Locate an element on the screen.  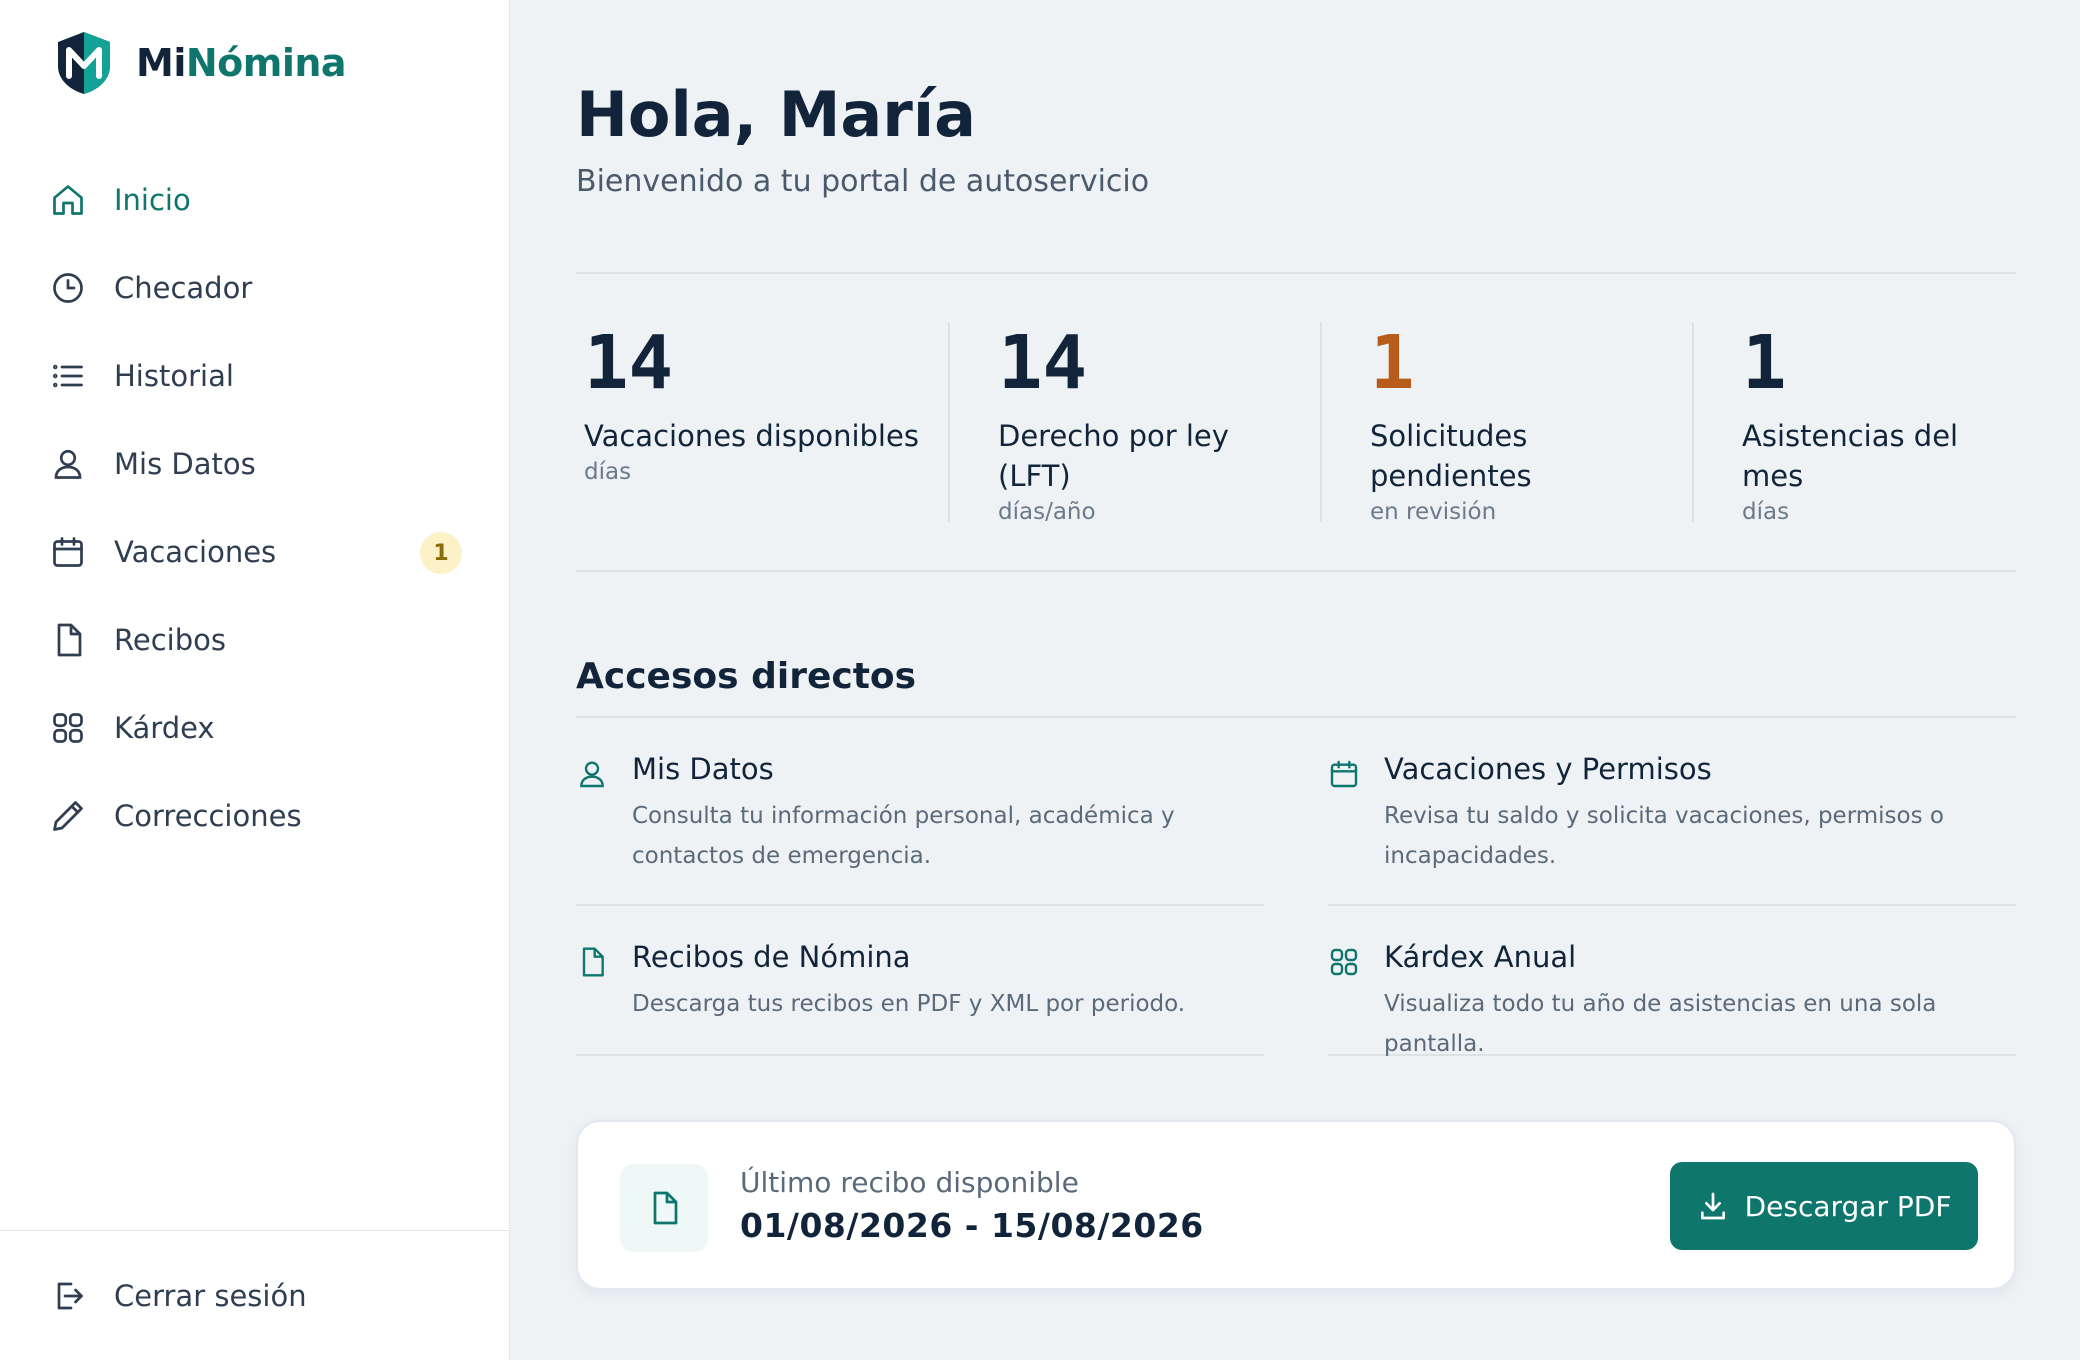
home-icon is located at coordinates (68, 200).